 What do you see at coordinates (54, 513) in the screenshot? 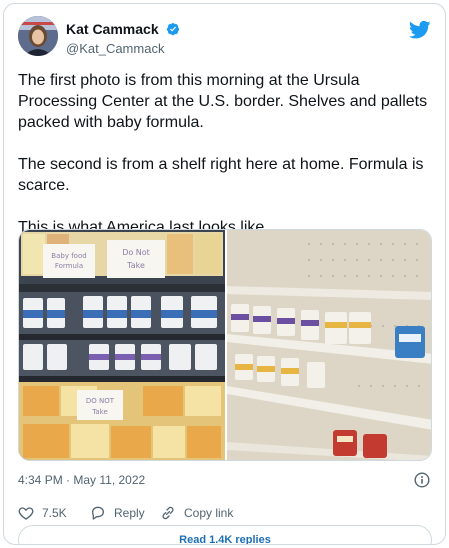
I see `like-count: 7.5K` at bounding box center [54, 513].